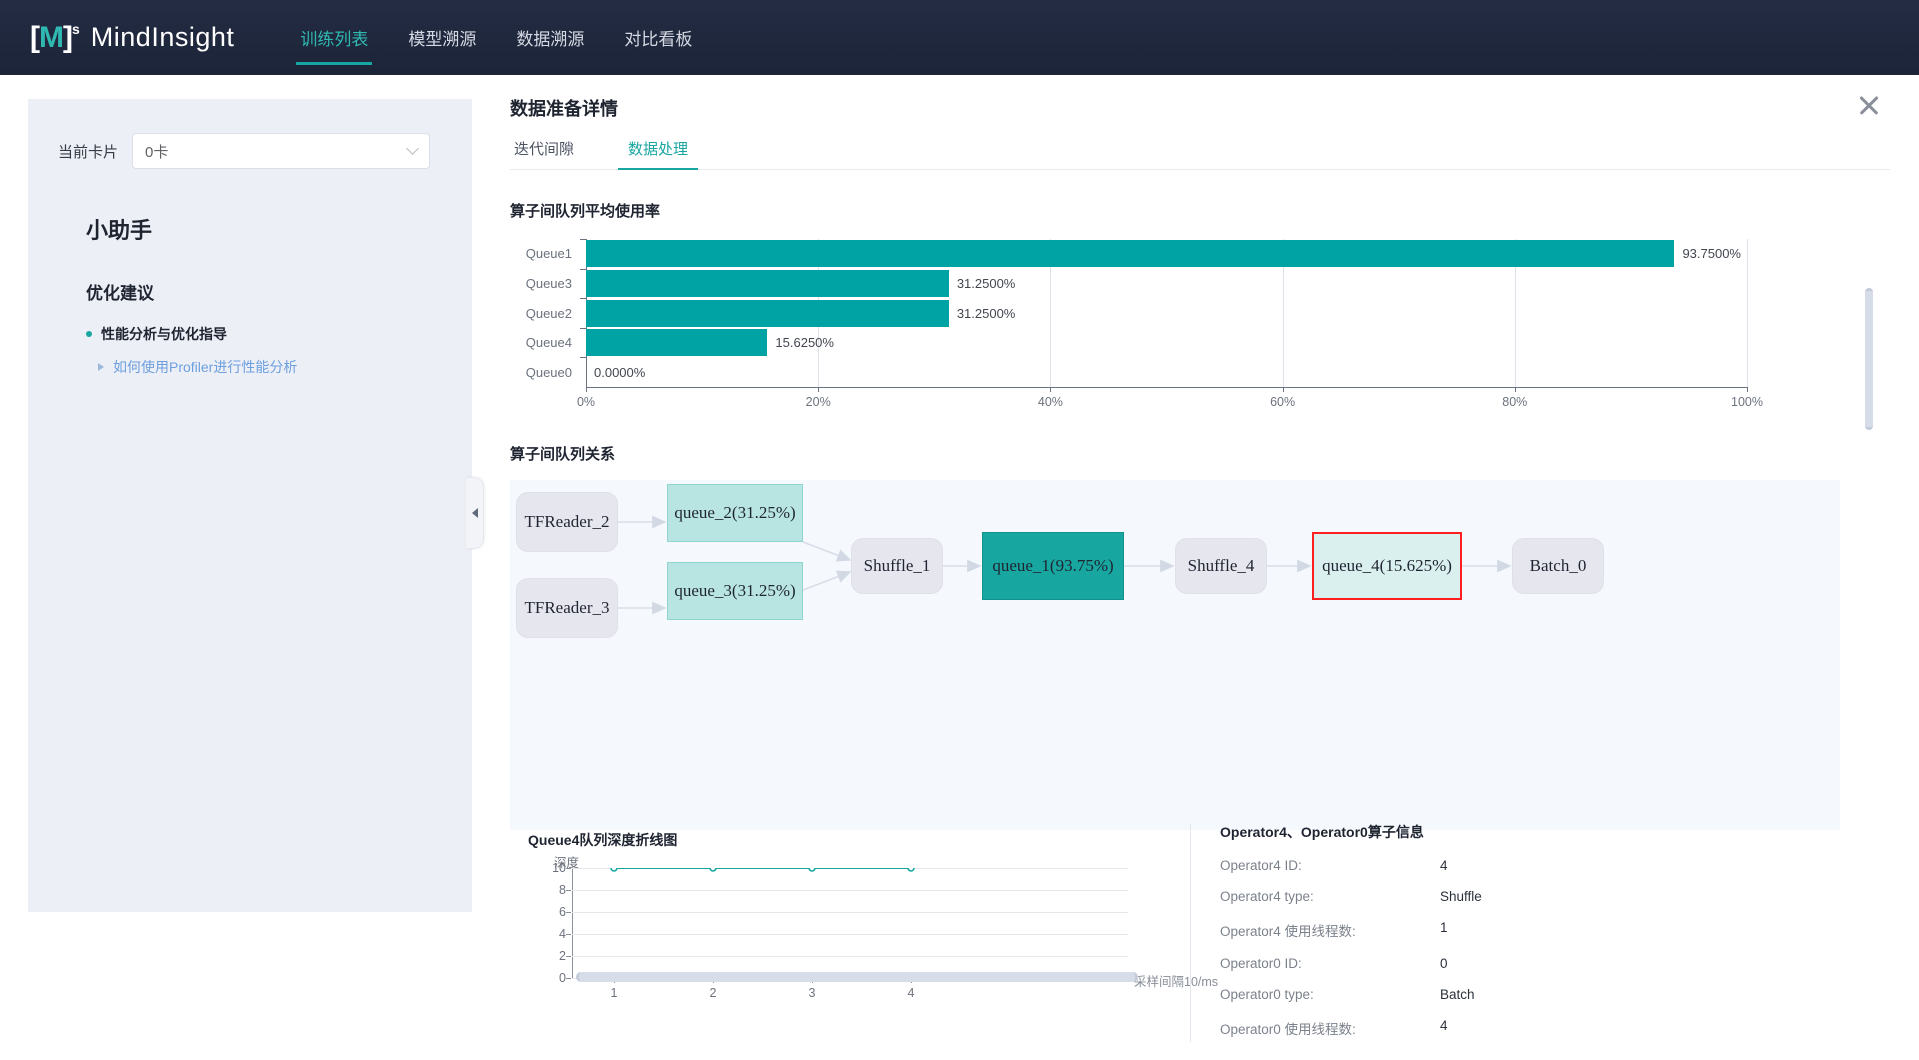  What do you see at coordinates (1170, 283) in the screenshot?
I see `bar-chart-row: Queue3 31.2500%` at bounding box center [1170, 283].